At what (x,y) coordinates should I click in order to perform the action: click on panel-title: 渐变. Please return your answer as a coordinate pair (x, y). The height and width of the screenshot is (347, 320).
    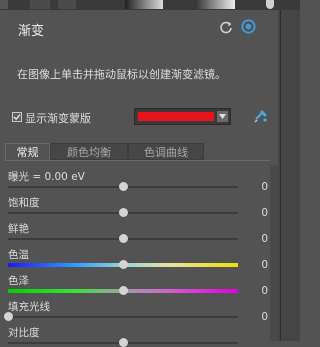
    Looking at the image, I should click on (31, 31).